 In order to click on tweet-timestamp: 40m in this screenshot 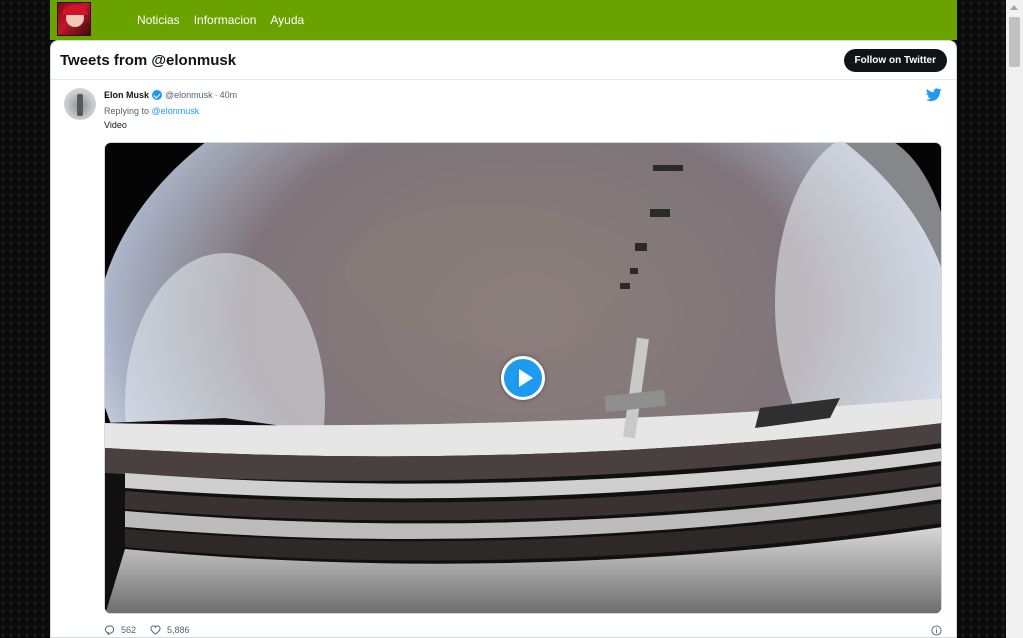, I will do `click(229, 95)`.